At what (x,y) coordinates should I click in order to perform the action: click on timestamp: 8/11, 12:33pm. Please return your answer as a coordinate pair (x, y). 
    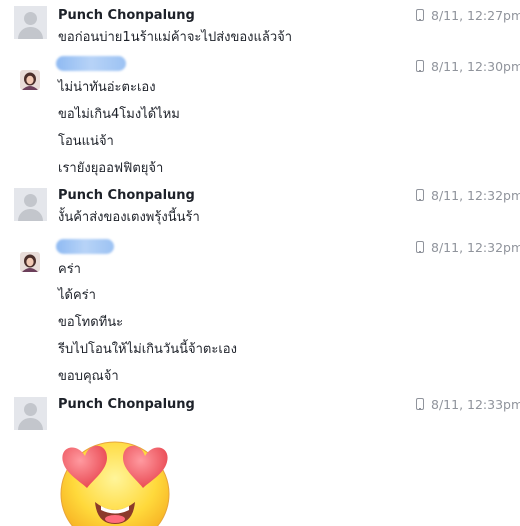
    Looking at the image, I should click on (468, 404).